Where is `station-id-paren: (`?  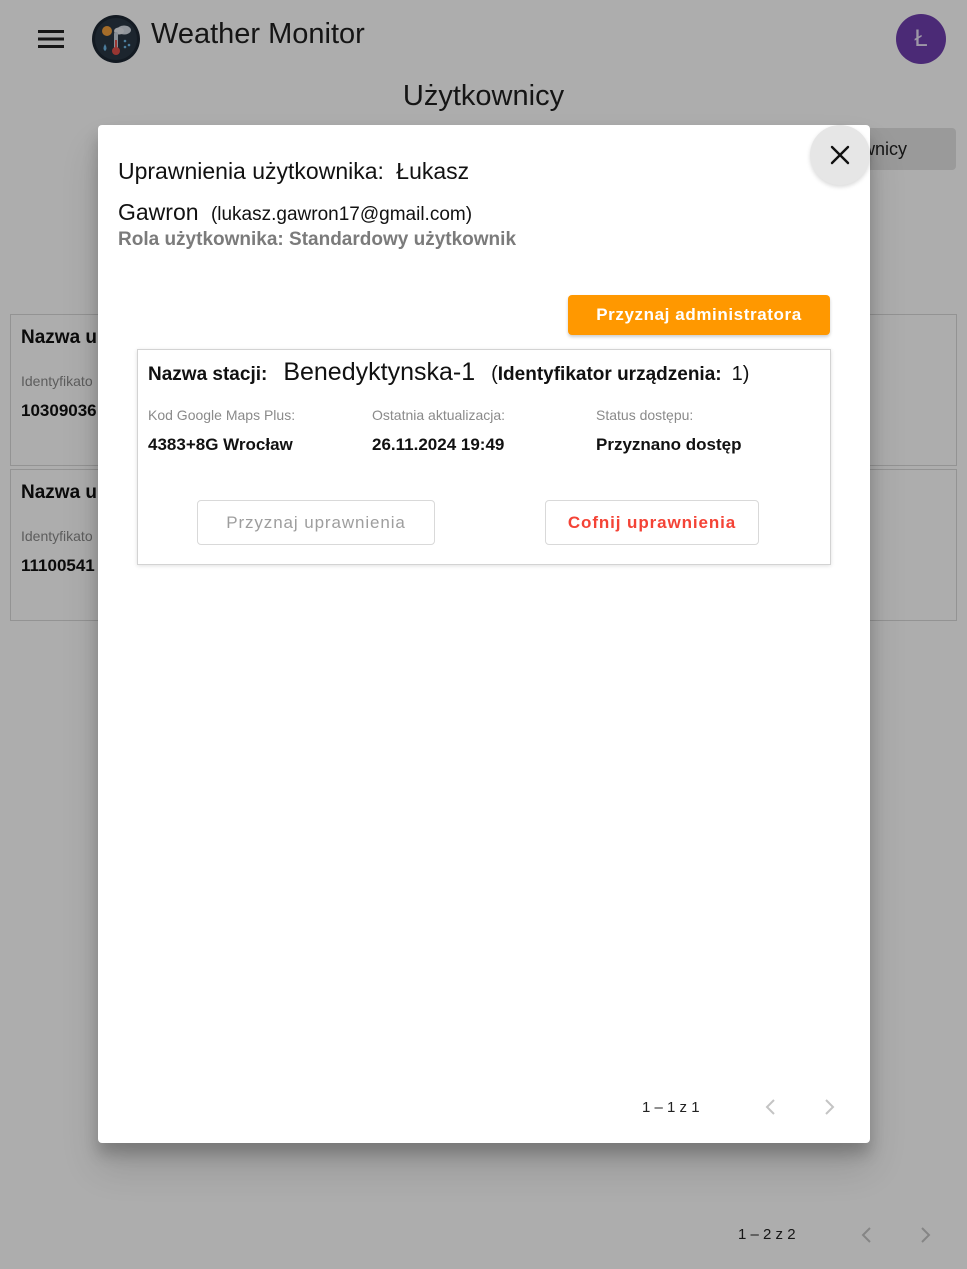
station-id-paren: ( is located at coordinates (494, 374).